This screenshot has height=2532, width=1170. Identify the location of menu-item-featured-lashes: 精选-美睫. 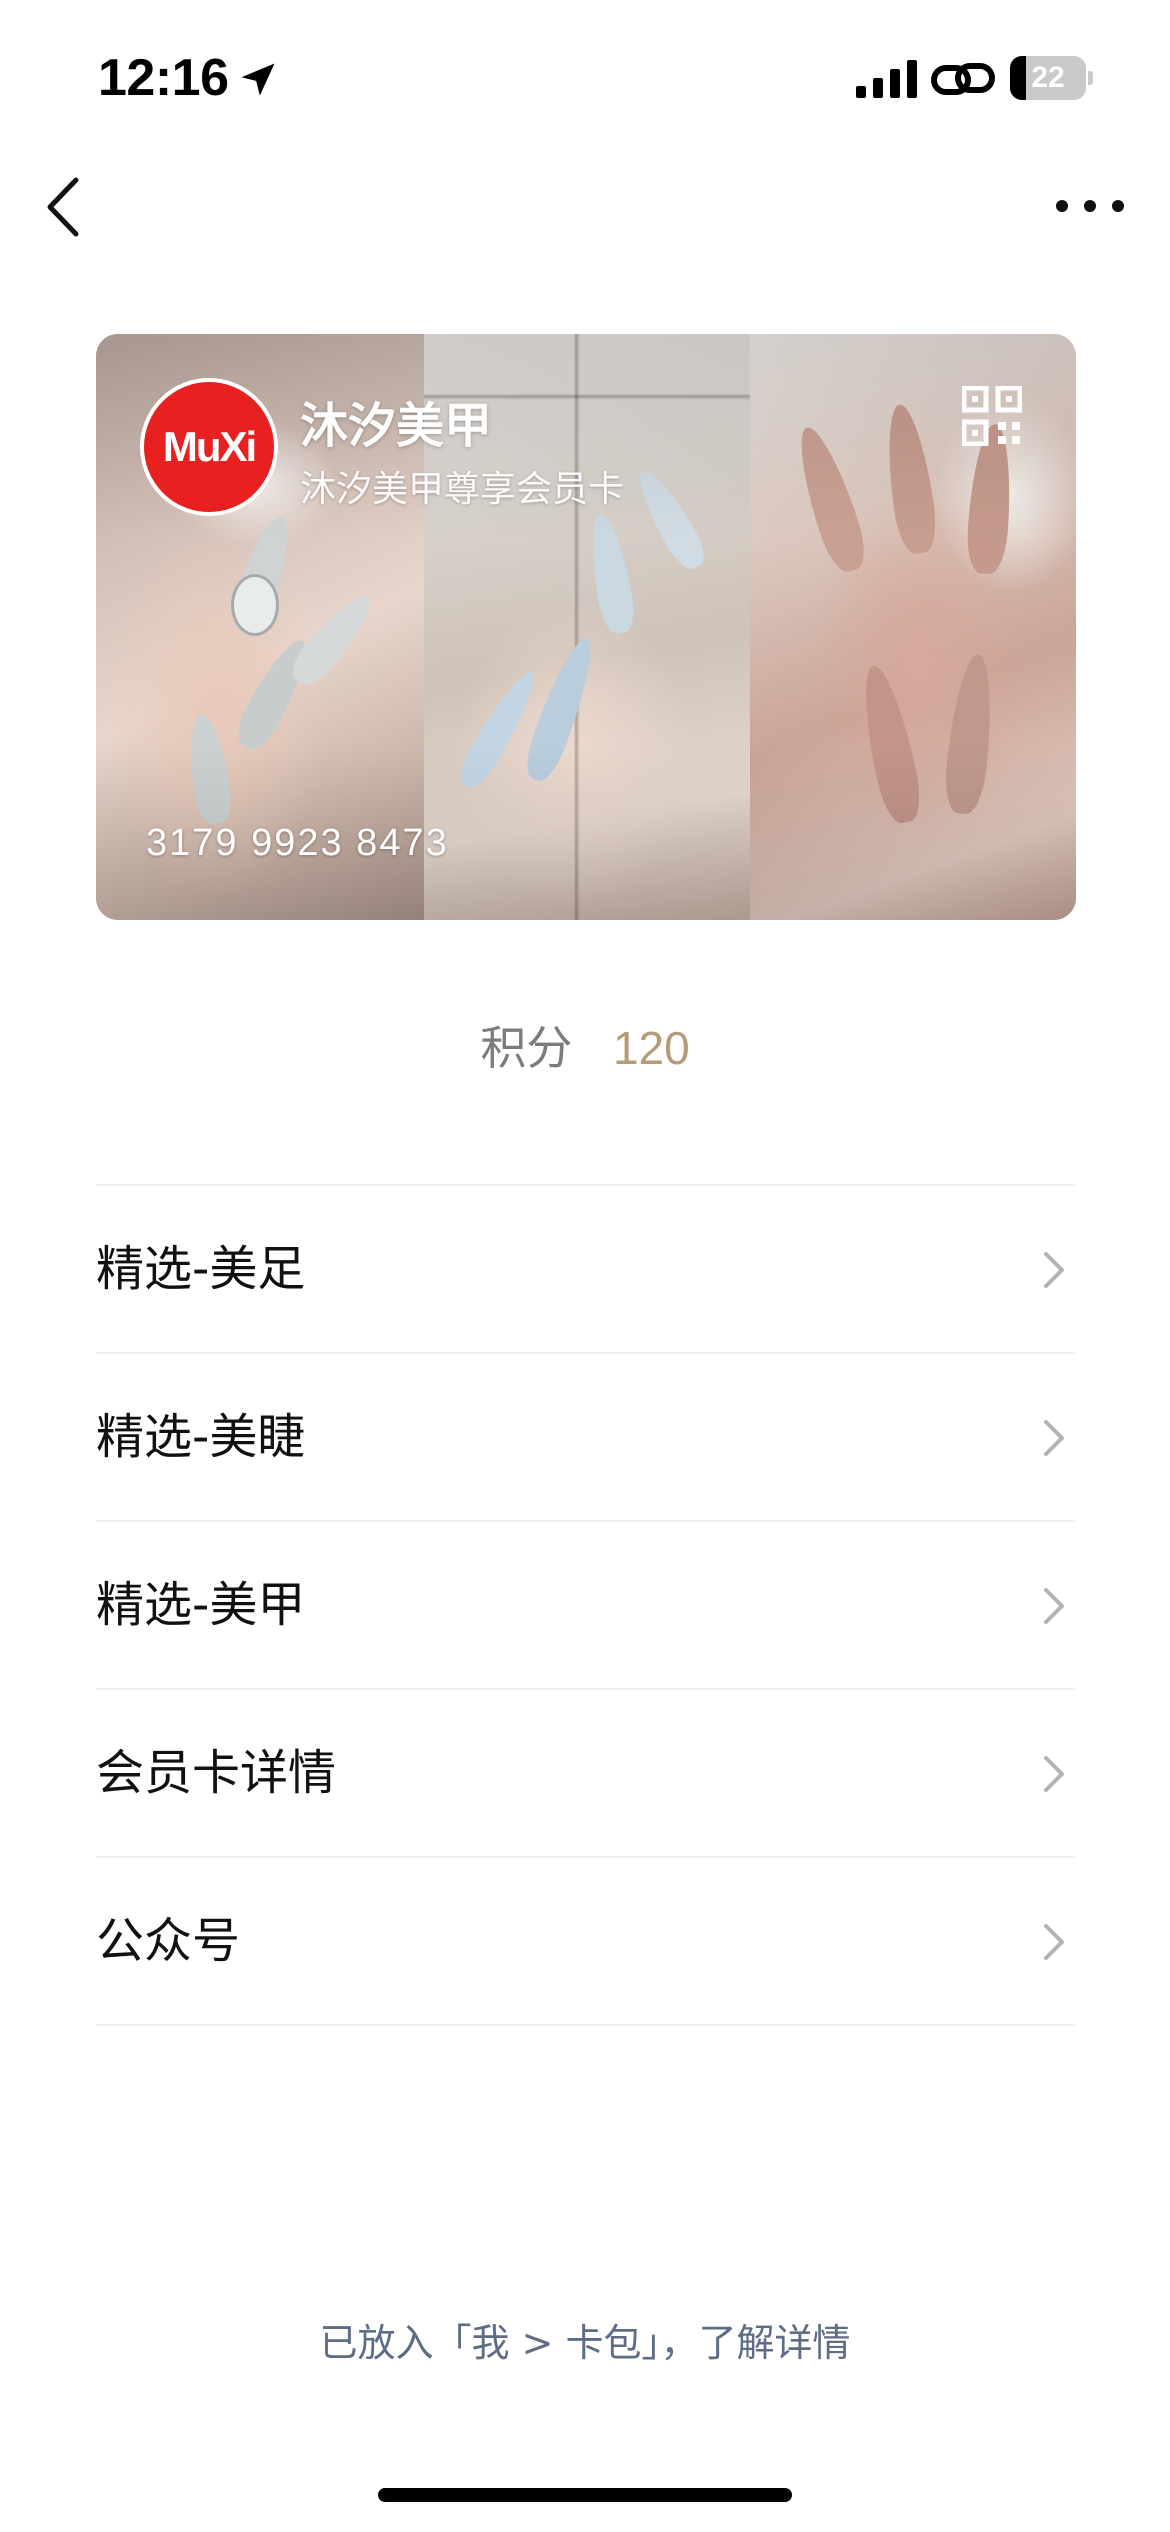
(586, 1438).